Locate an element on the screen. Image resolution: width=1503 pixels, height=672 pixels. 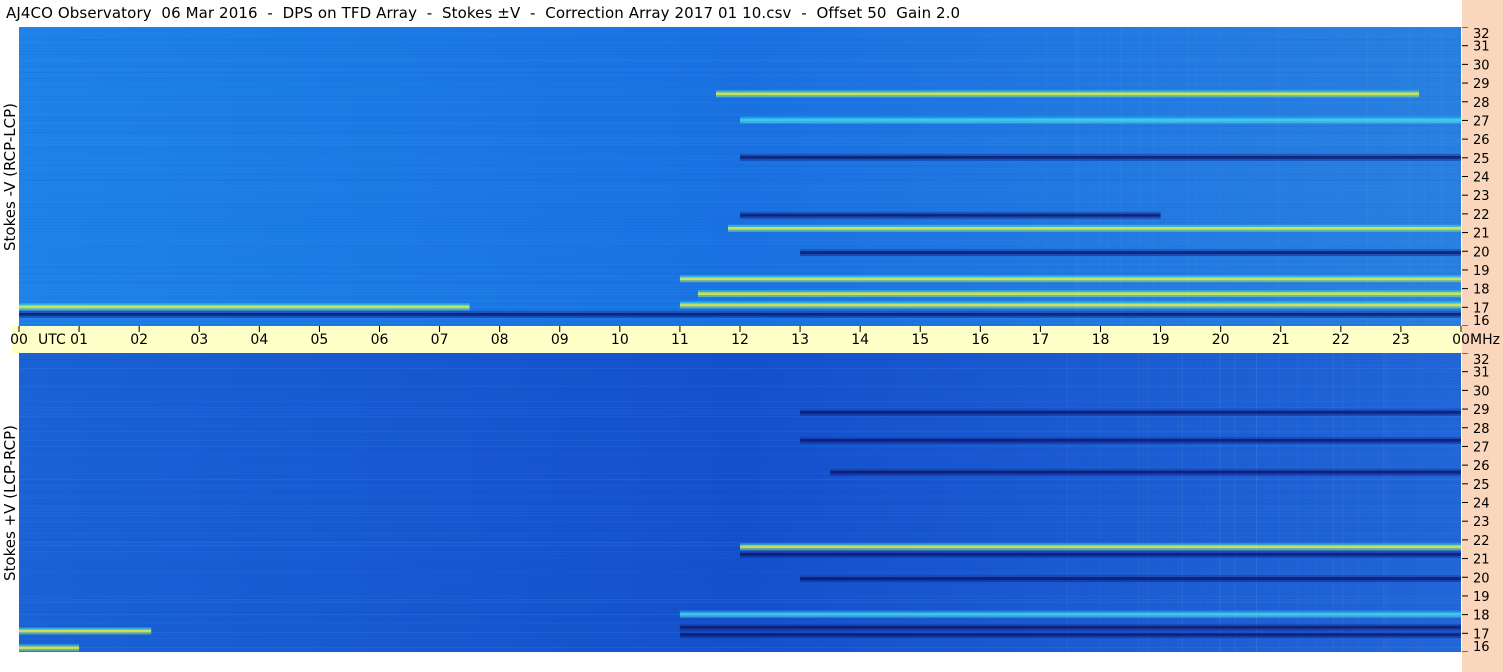
mhz-unit-label: MHz is located at coordinates (1485, 340).